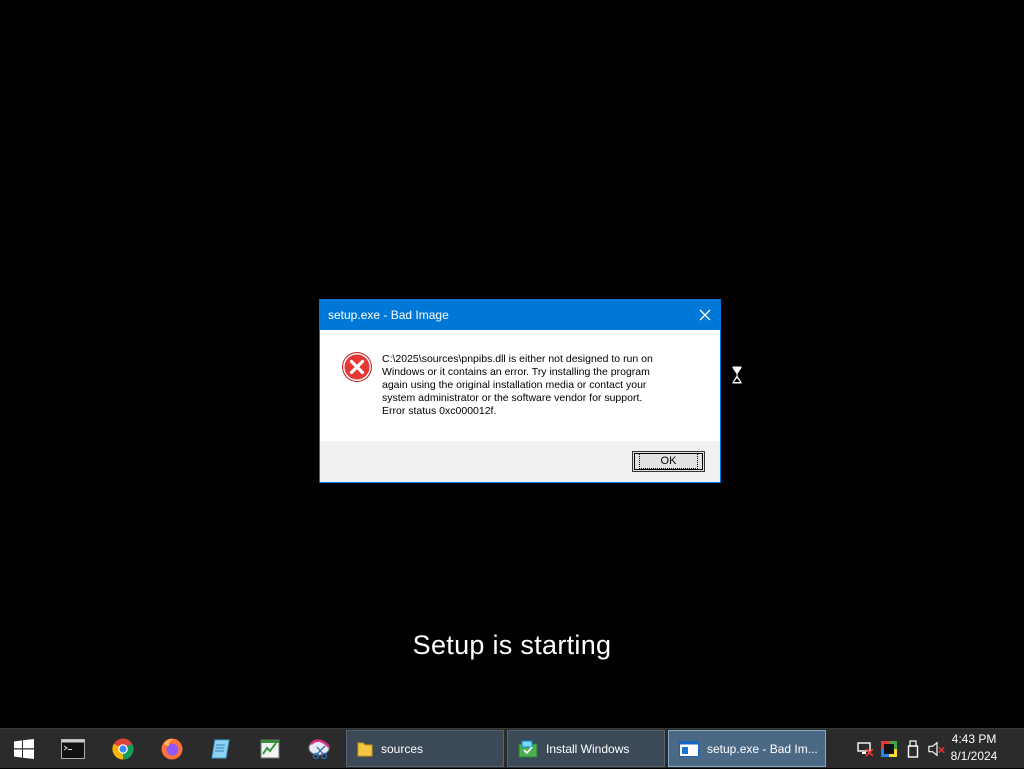  What do you see at coordinates (689, 748) in the screenshot?
I see `window-icon` at bounding box center [689, 748].